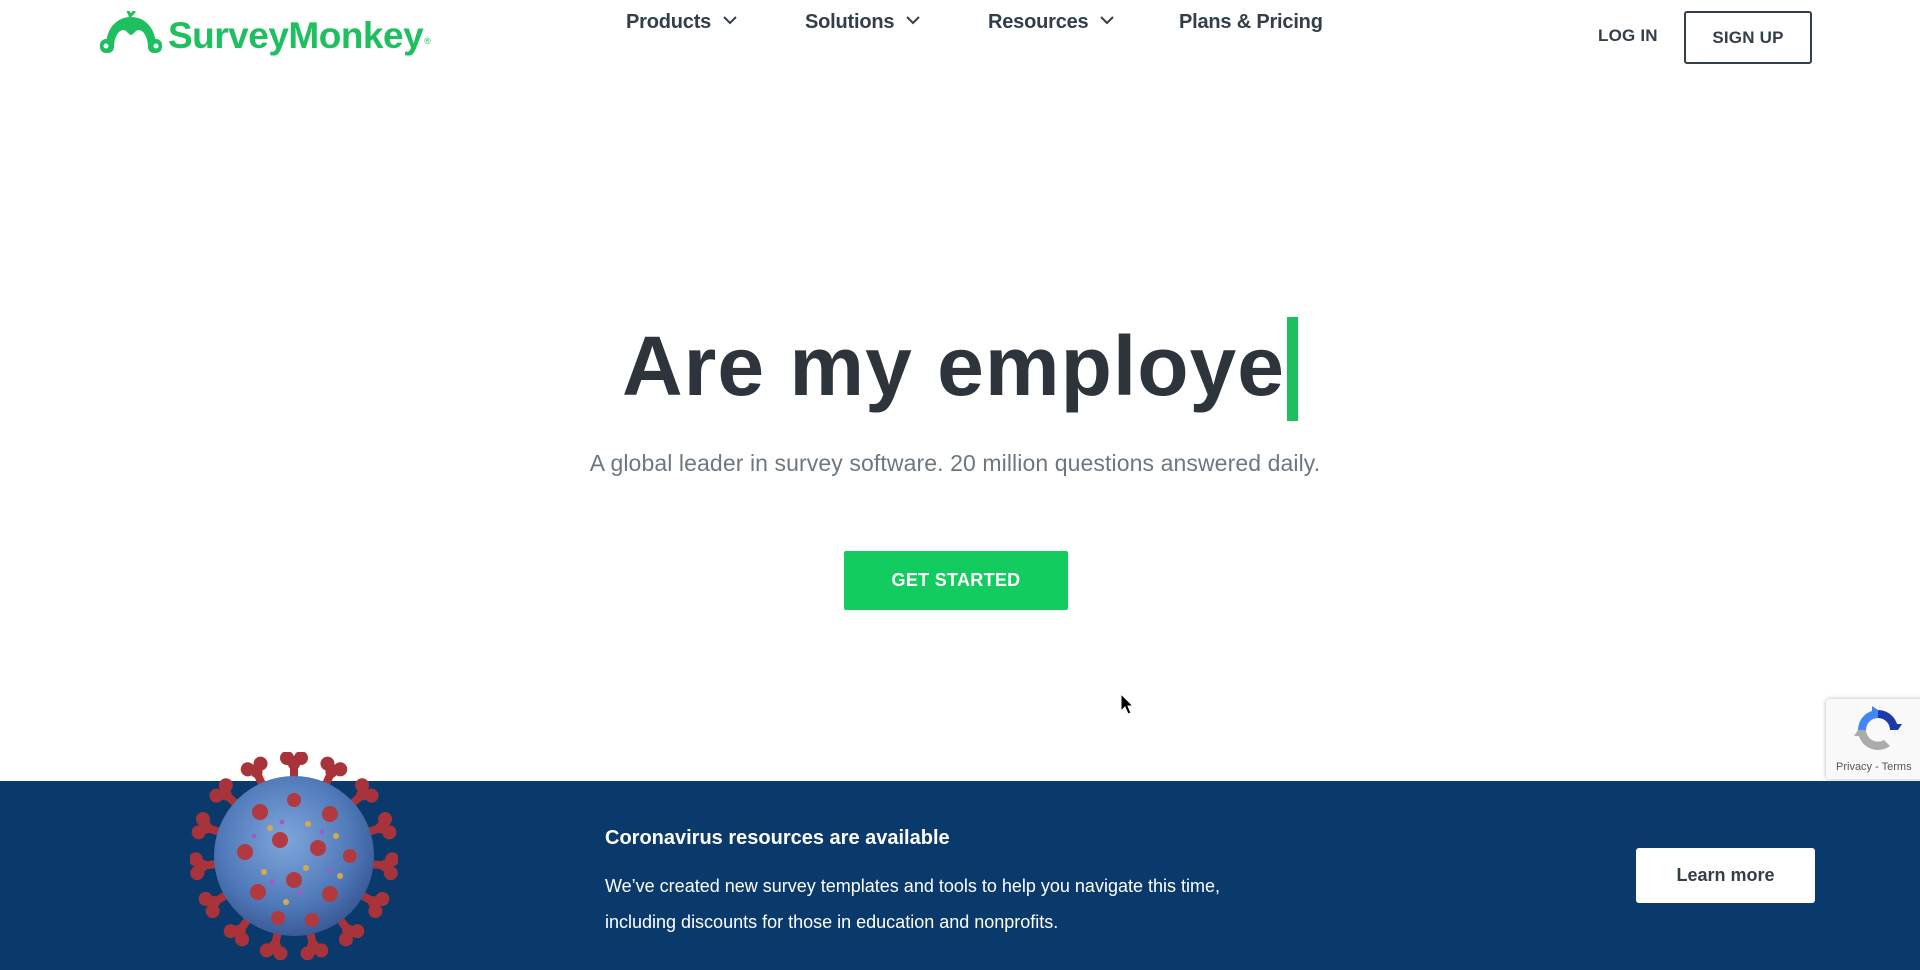 The width and height of the screenshot is (1920, 970). I want to click on hero-title: Are my employe, so click(960, 370).